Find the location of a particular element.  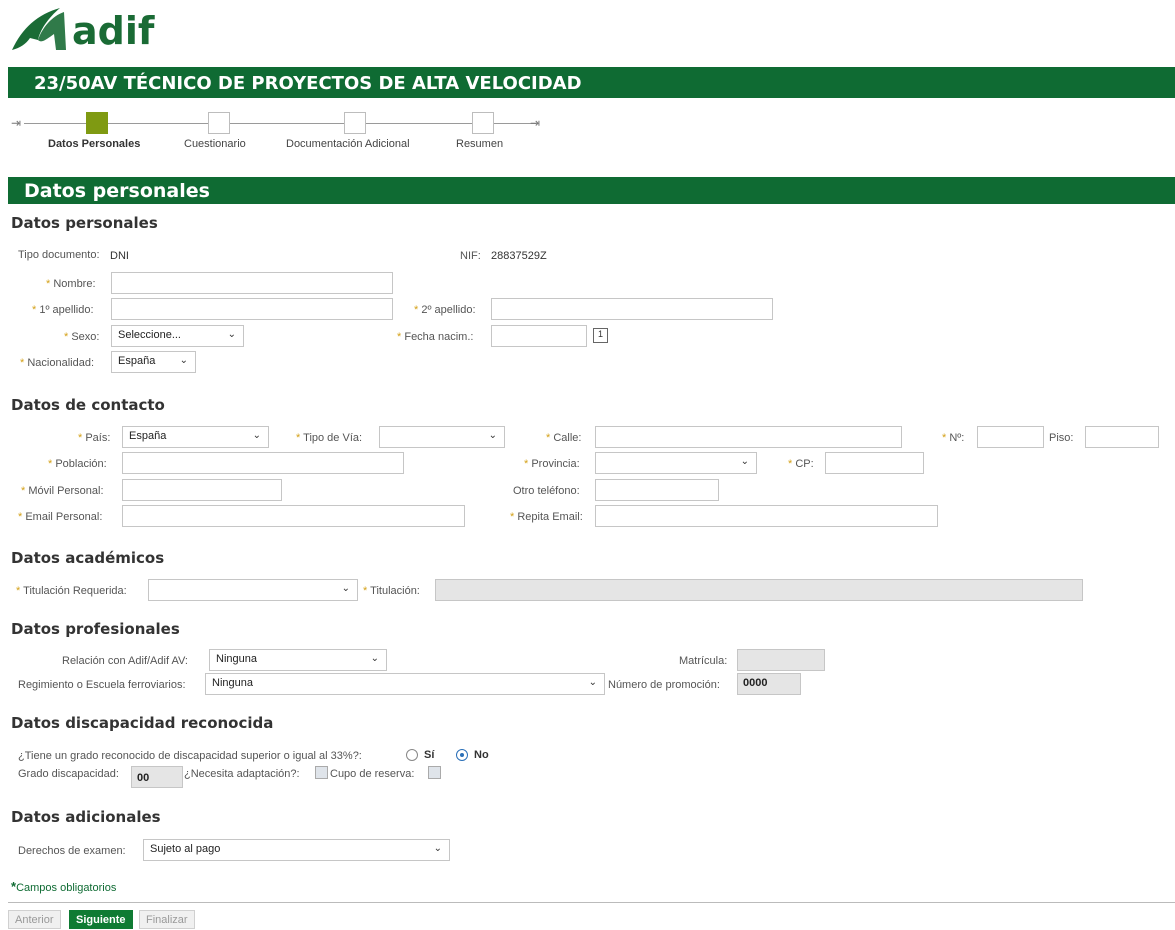

matricula-input is located at coordinates (781, 660).